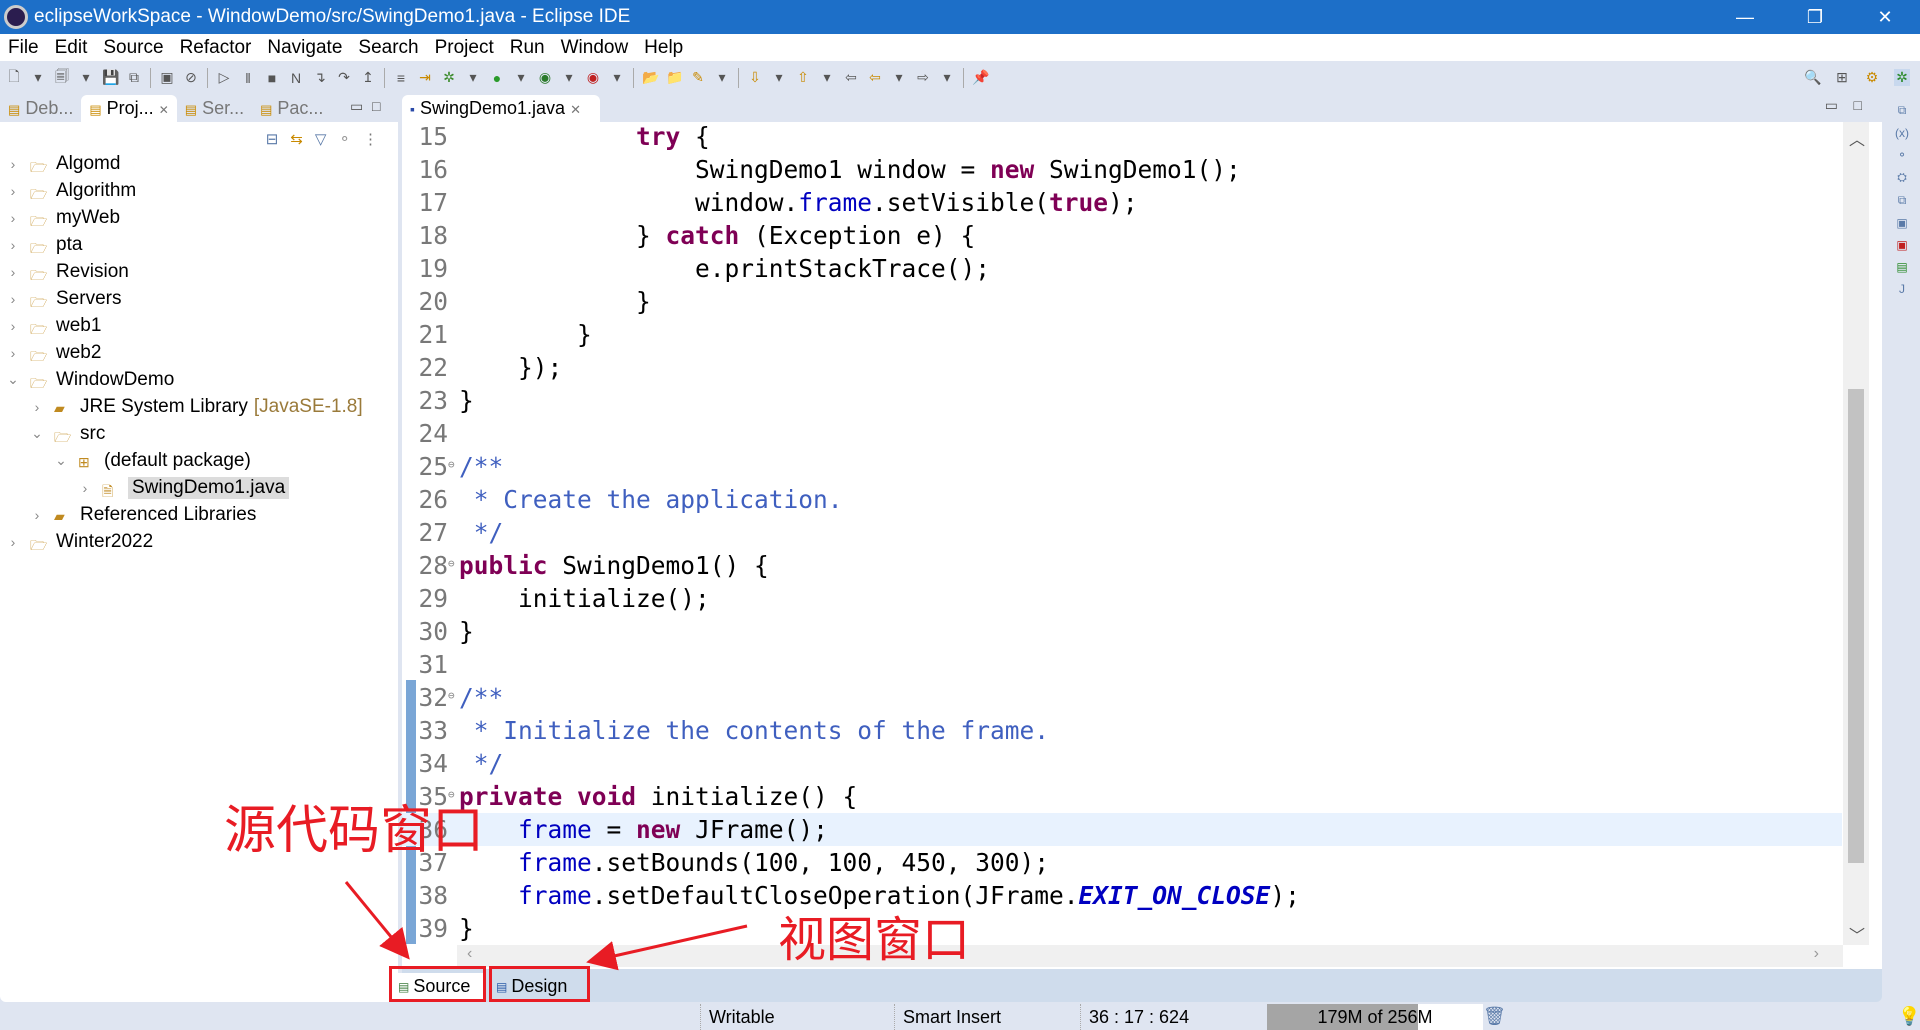 Image resolution: width=1920 pixels, height=1030 pixels. What do you see at coordinates (698, 77) in the screenshot?
I see `search-task-icon: ✎` at bounding box center [698, 77].